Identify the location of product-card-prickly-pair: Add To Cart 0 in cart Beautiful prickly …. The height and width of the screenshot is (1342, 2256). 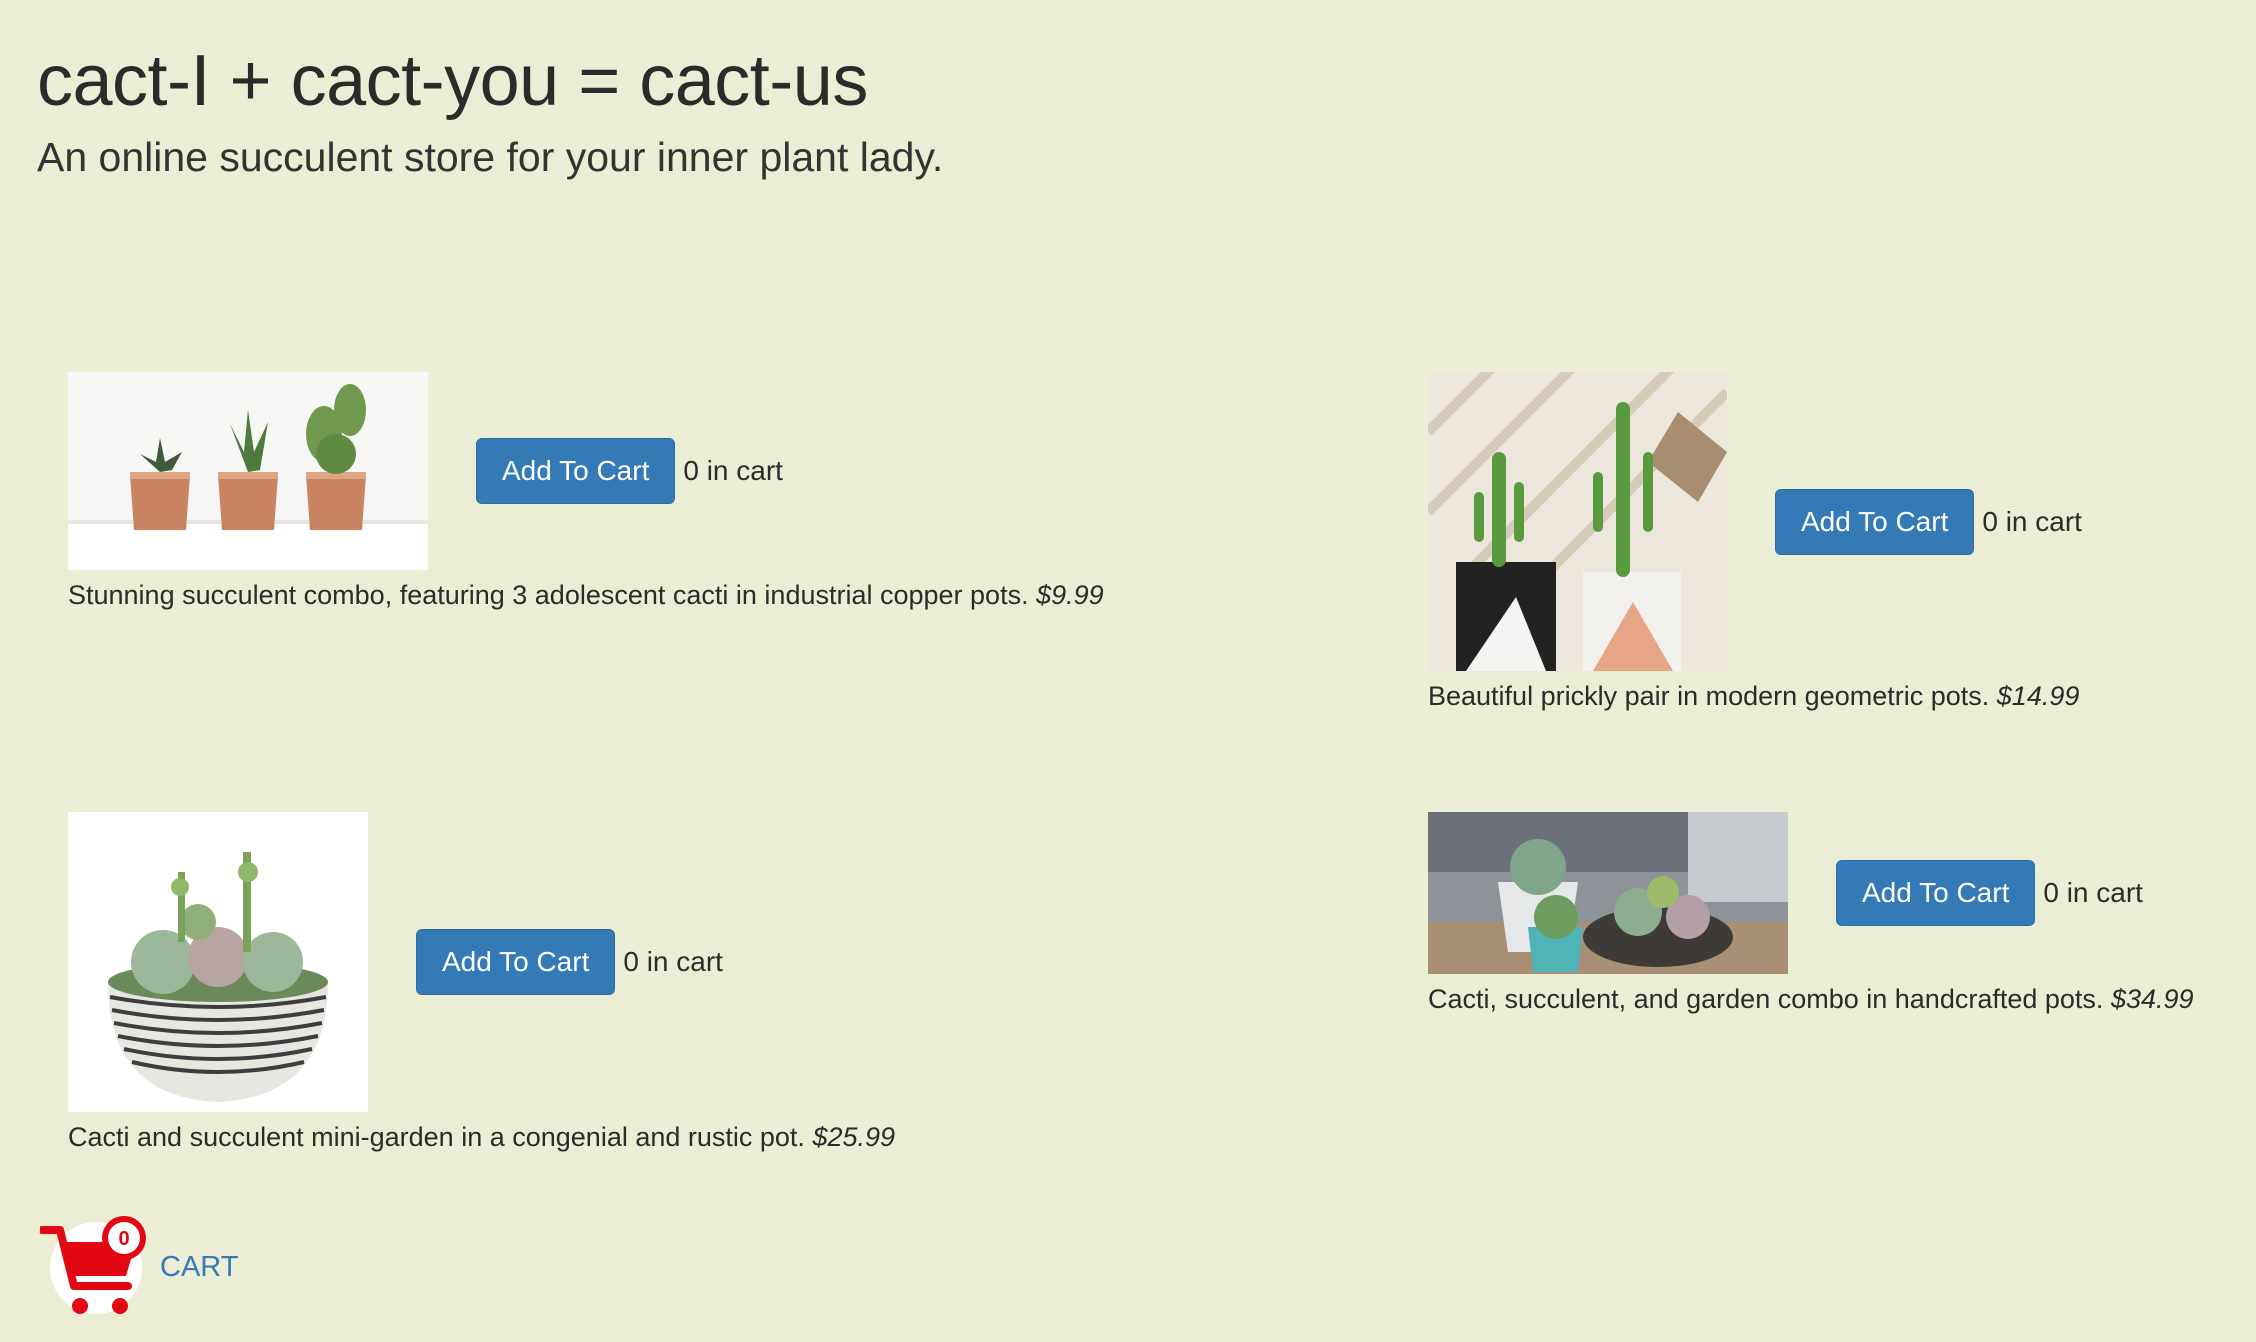
(1755, 542).